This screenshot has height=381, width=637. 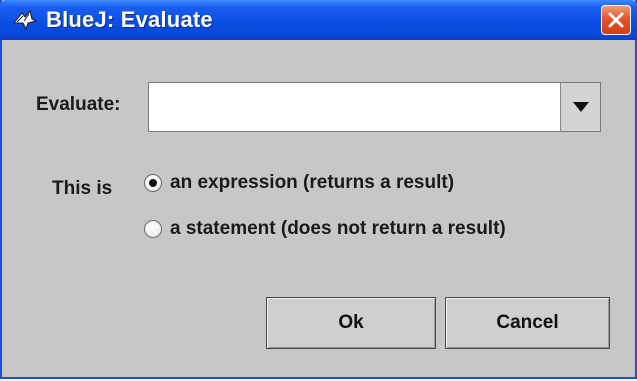 I want to click on radio-statement-button, so click(x=153, y=229).